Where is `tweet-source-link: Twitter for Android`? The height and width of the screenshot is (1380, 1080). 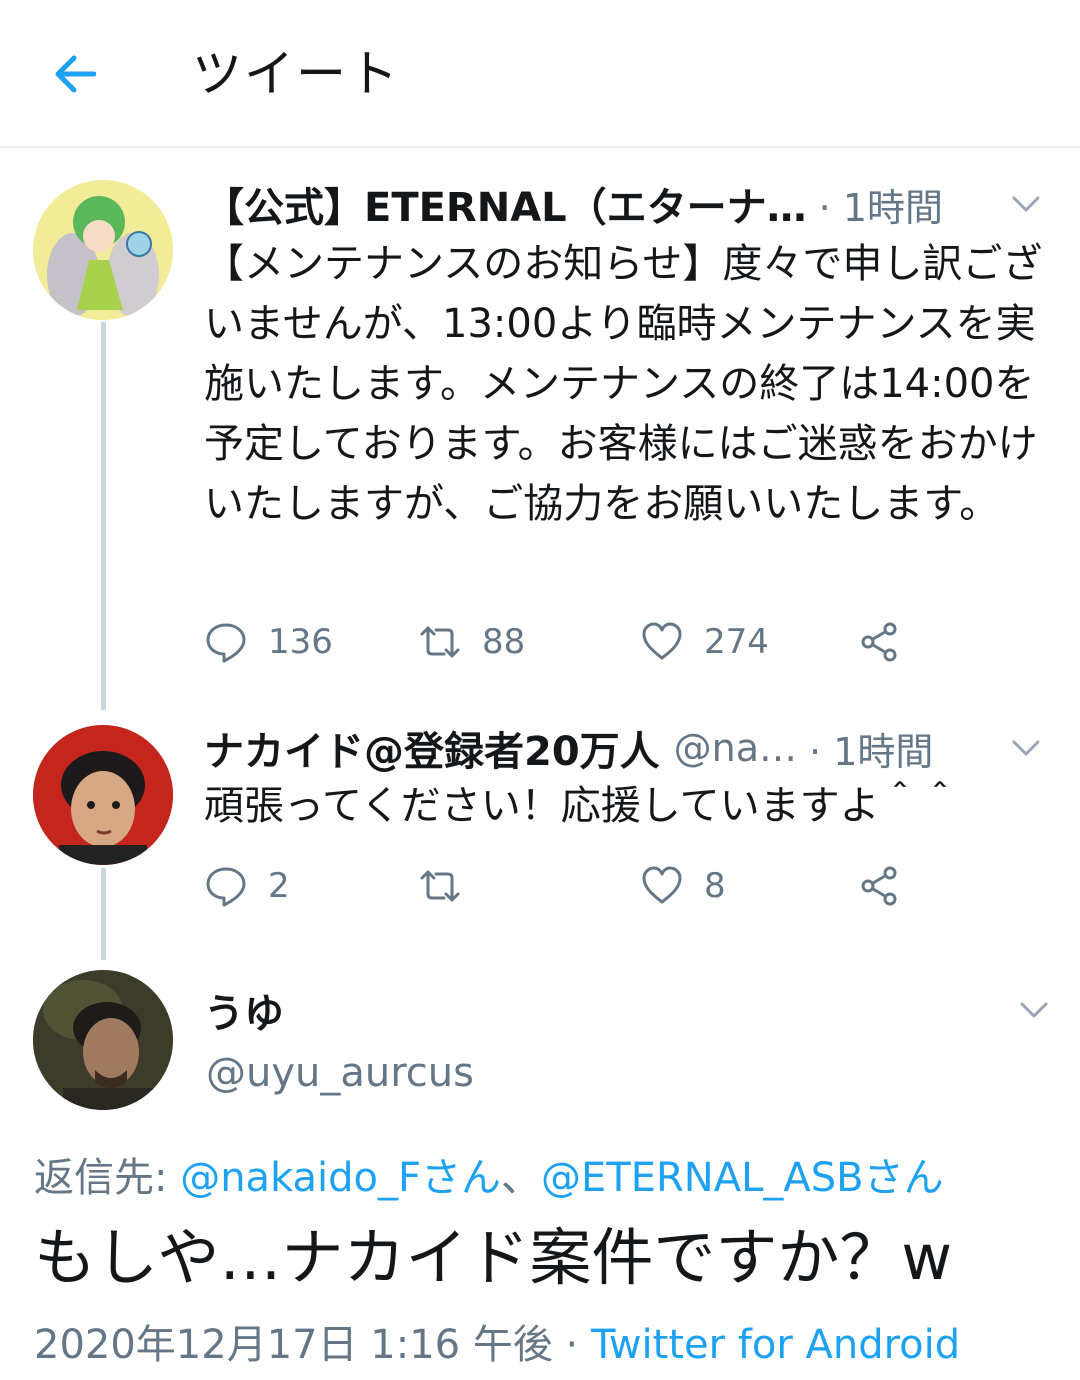
tweet-source-link: Twitter for Android is located at coordinates (775, 1345).